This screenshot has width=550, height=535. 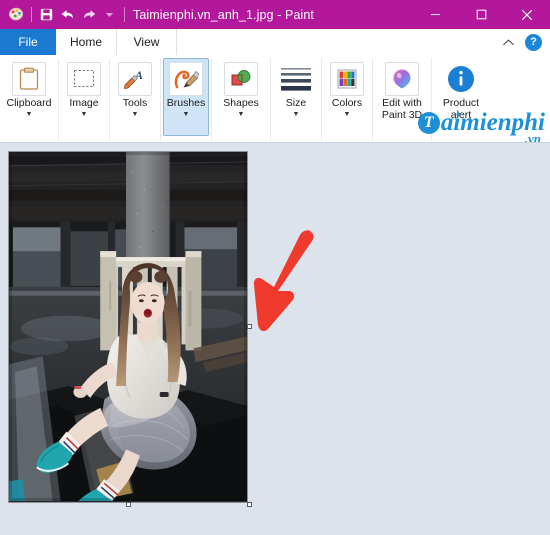 I want to click on tools-label: Tools, so click(x=135, y=103).